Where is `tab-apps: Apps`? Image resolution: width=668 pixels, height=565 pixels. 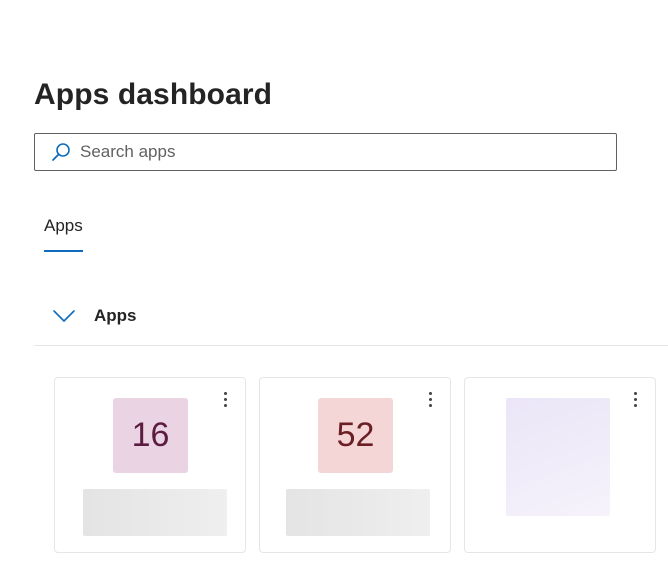 tab-apps: Apps is located at coordinates (63, 226).